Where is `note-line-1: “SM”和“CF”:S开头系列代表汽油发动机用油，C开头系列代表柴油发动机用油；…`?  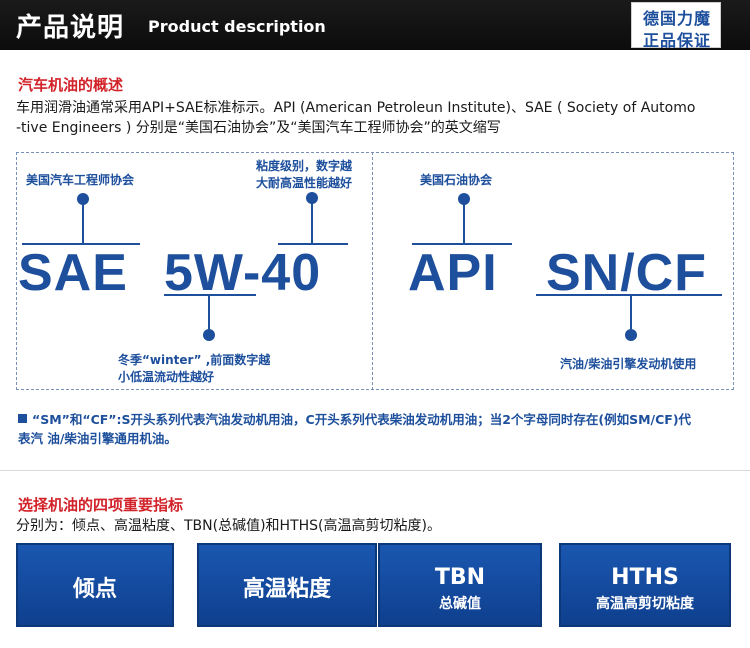 note-line-1: “SM”和“CF”:S开头系列代表汽油发动机用油，C开头系列代表柴油发动机用油；… is located at coordinates (377, 419).